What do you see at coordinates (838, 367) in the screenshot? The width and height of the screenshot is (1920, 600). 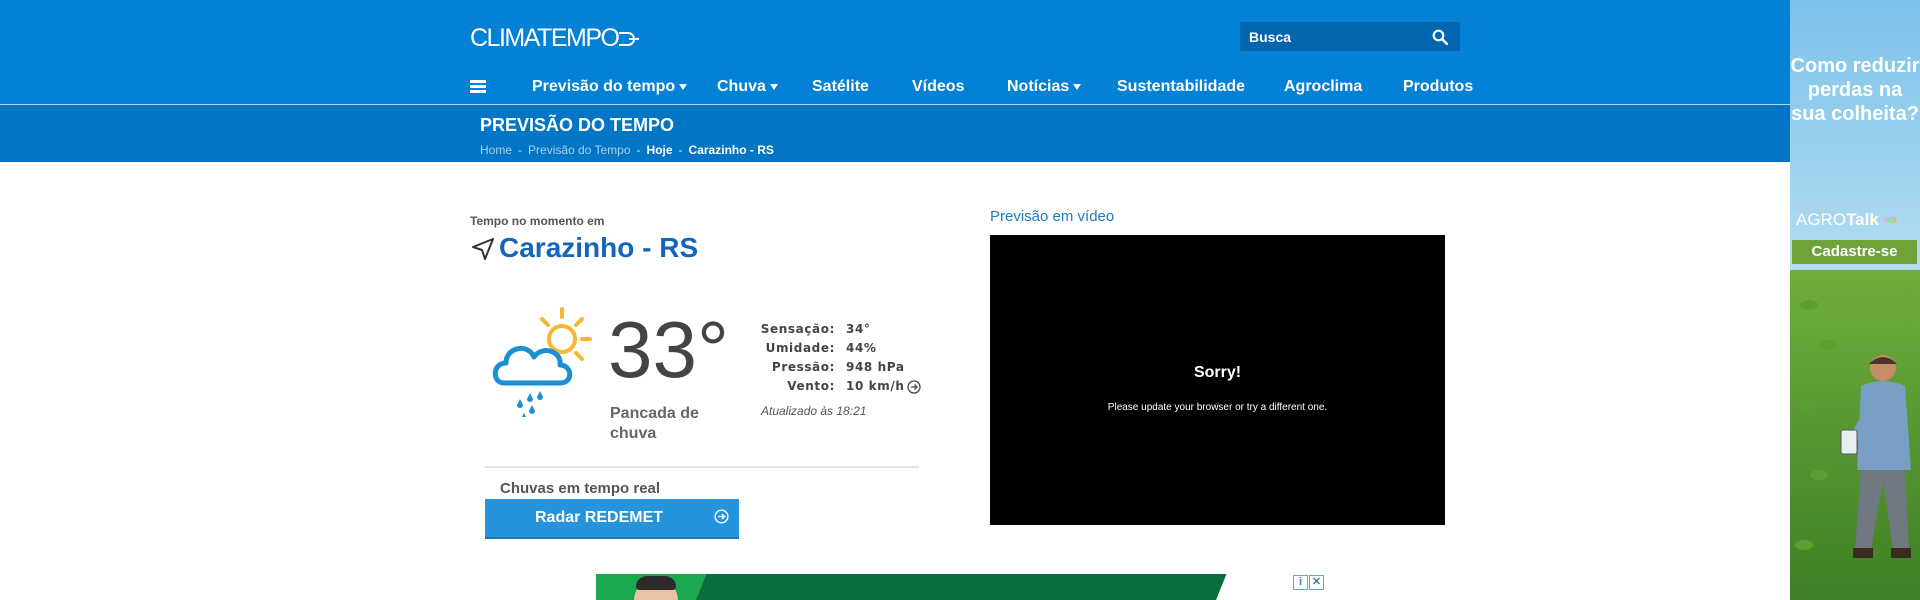 I see `detail-row-pressao: Pressão: 948 hPa` at bounding box center [838, 367].